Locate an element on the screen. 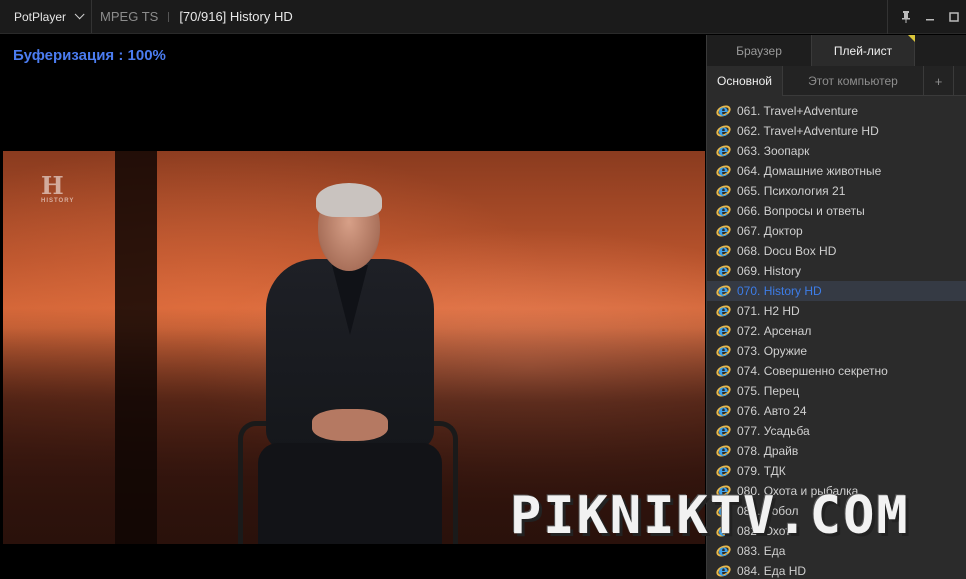 This screenshot has width=966, height=579. playlist-item: e 077. Усадьба is located at coordinates (836, 431).